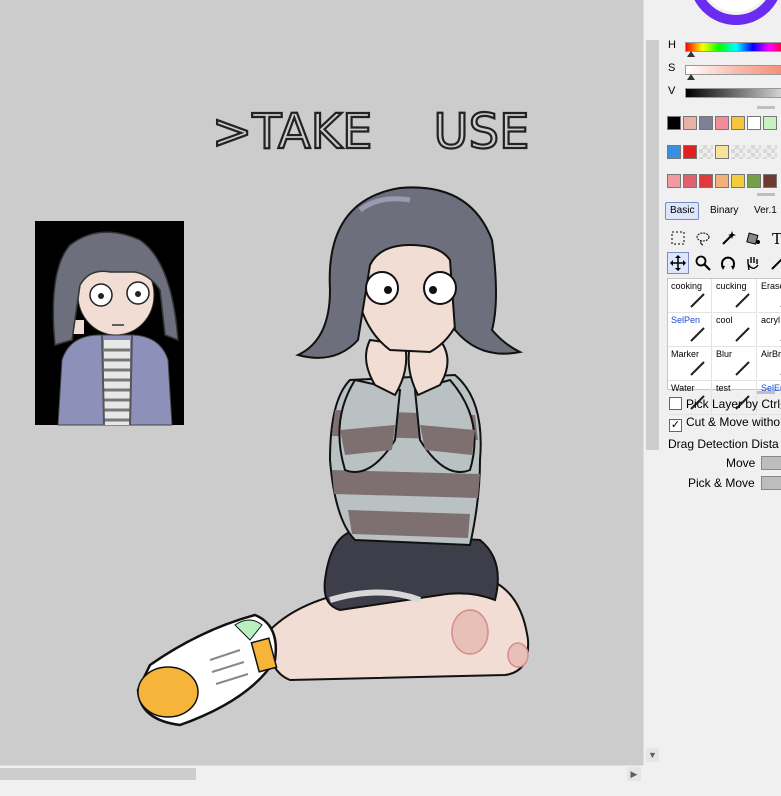  I want to click on svg-text: T, so click(776, 238).